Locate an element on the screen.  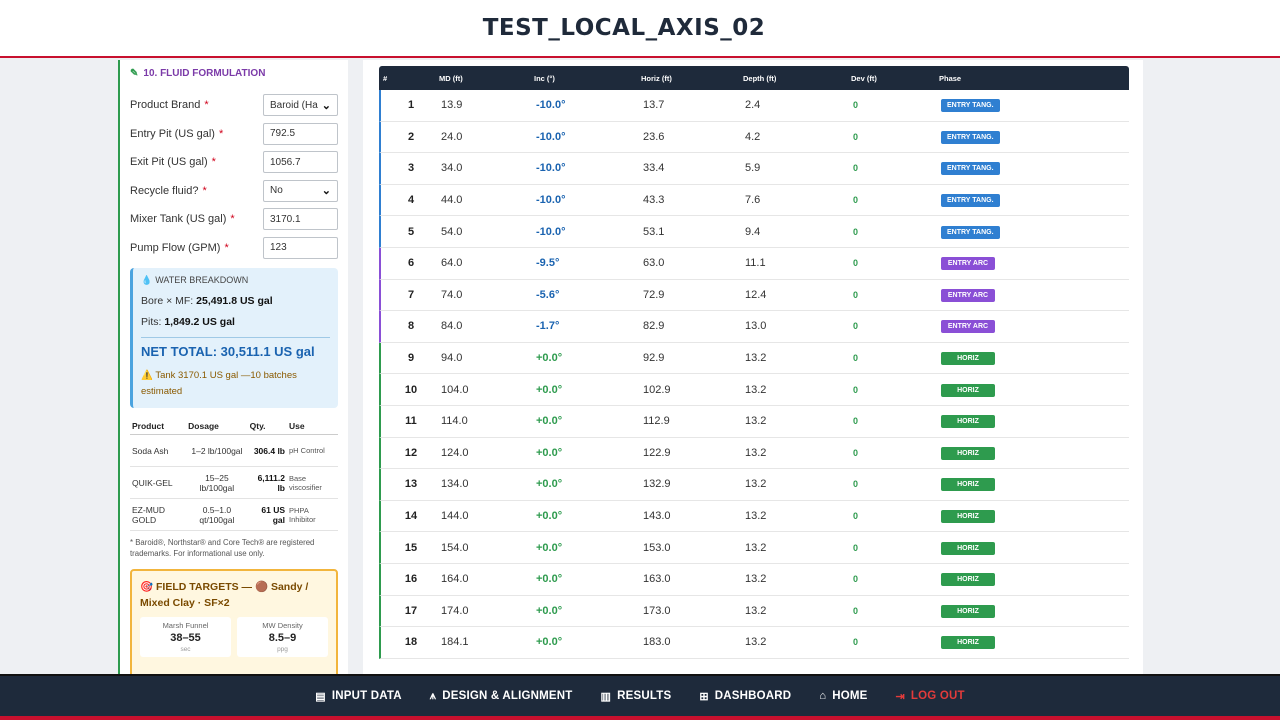
table-row: 1 13.9 -10.0° 13.7 2.4 0 ENTRY TANG. is located at coordinates (754, 106).